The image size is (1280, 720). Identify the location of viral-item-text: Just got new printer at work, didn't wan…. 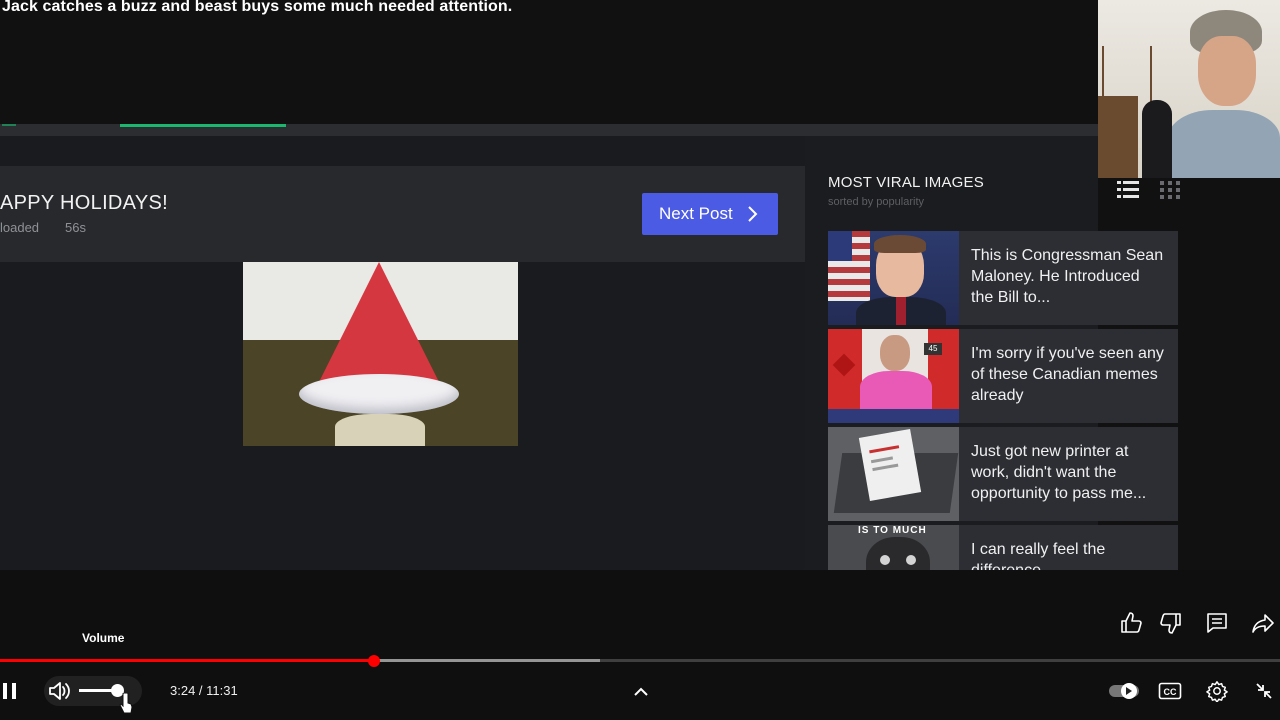
(1059, 472).